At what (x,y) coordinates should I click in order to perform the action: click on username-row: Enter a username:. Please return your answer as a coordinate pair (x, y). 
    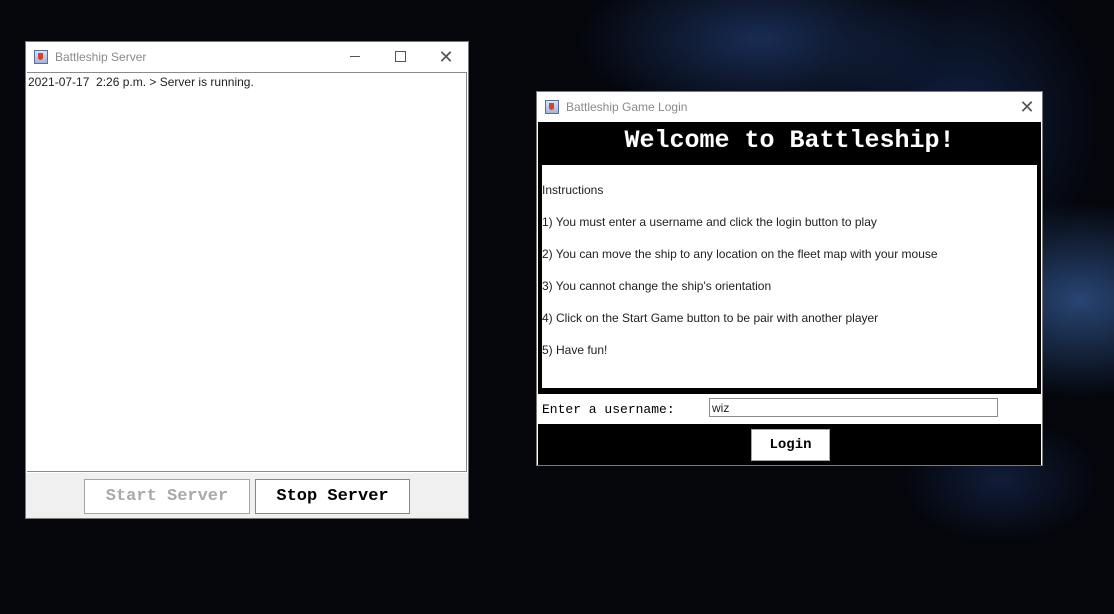
    Looking at the image, I should click on (789, 409).